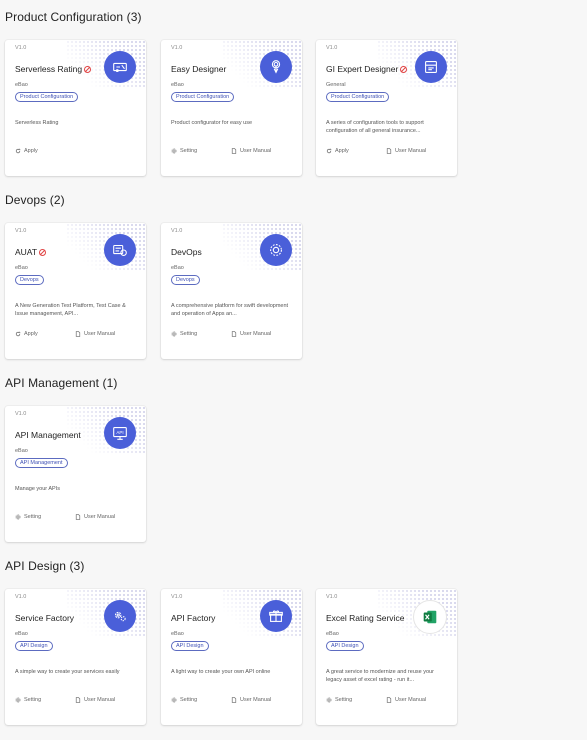  I want to click on section-title: API Management (1), so click(61, 383).